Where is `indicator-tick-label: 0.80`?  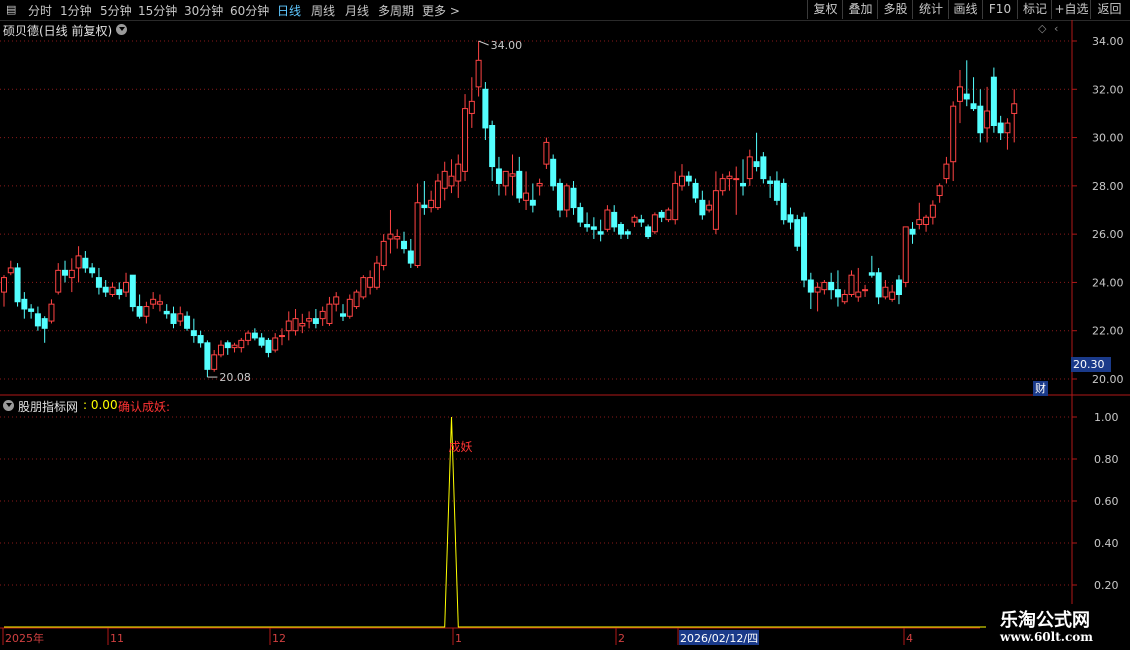
indicator-tick-label: 0.80 is located at coordinates (1106, 459).